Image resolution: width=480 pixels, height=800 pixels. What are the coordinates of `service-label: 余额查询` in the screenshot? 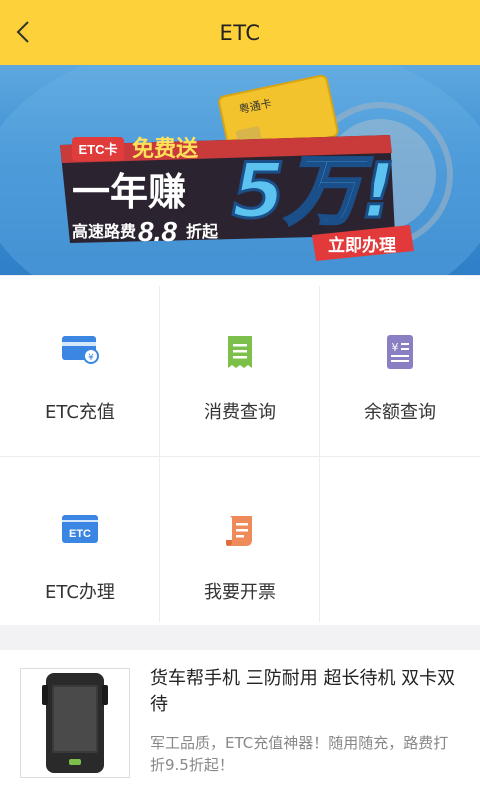 It's located at (400, 412).